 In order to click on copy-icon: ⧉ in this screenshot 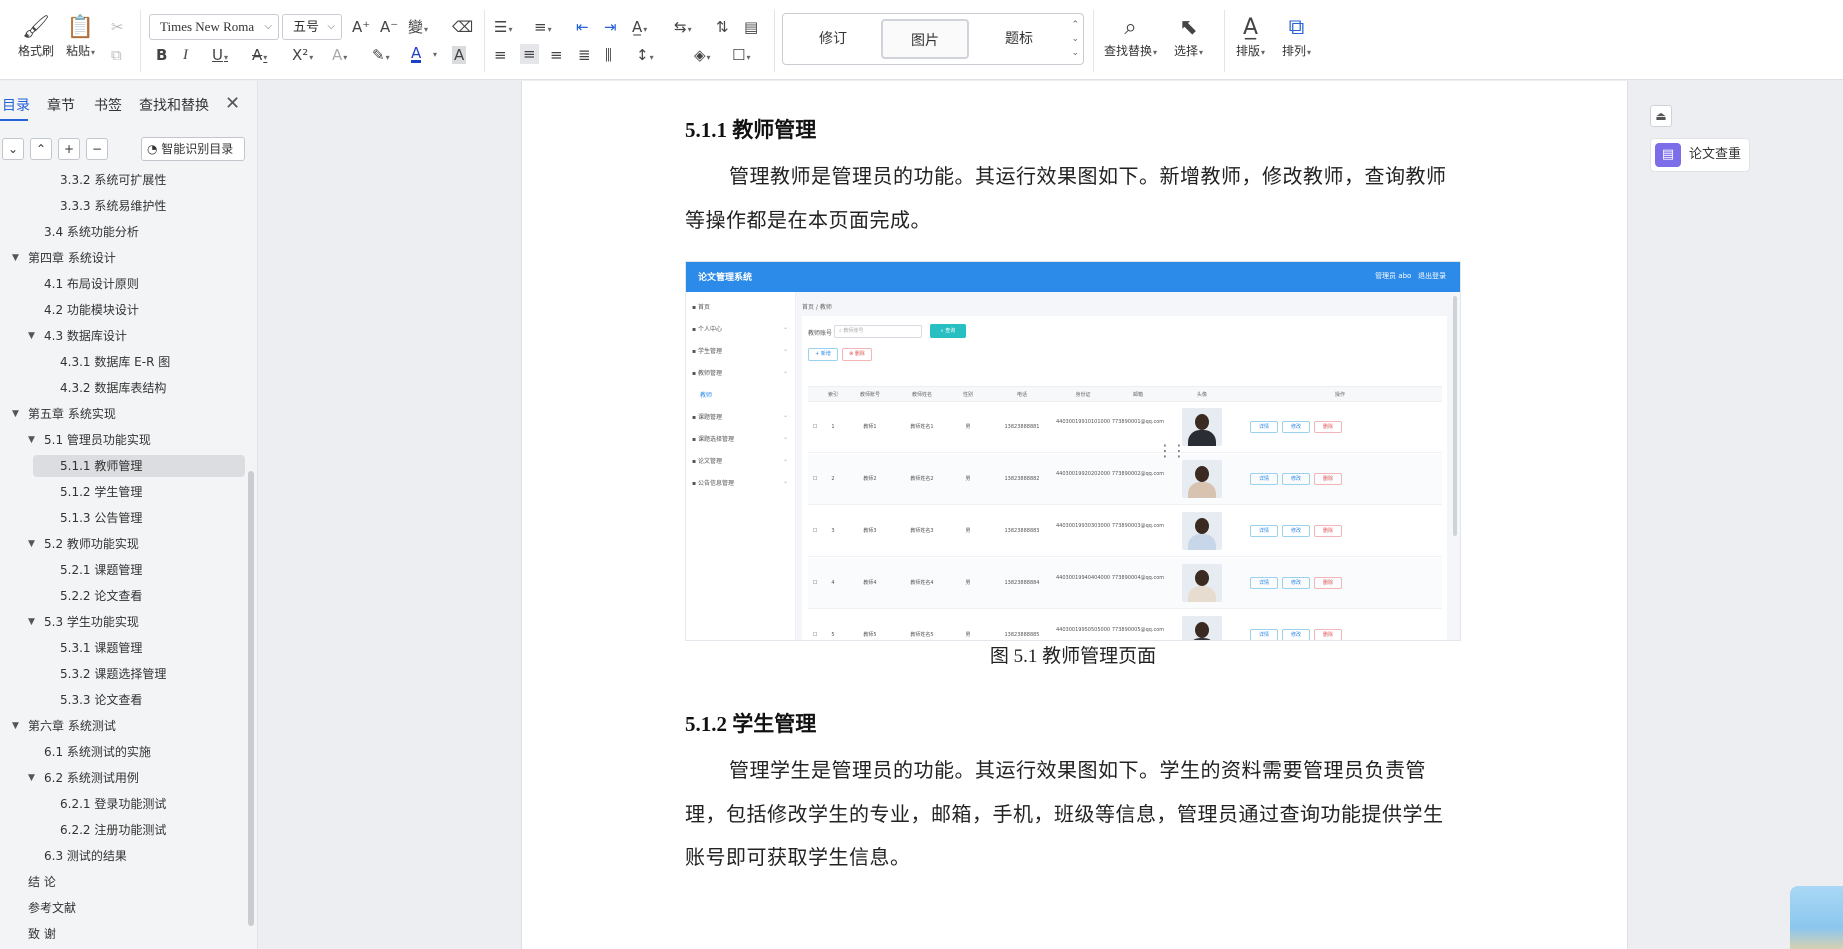, I will do `click(116, 55)`.